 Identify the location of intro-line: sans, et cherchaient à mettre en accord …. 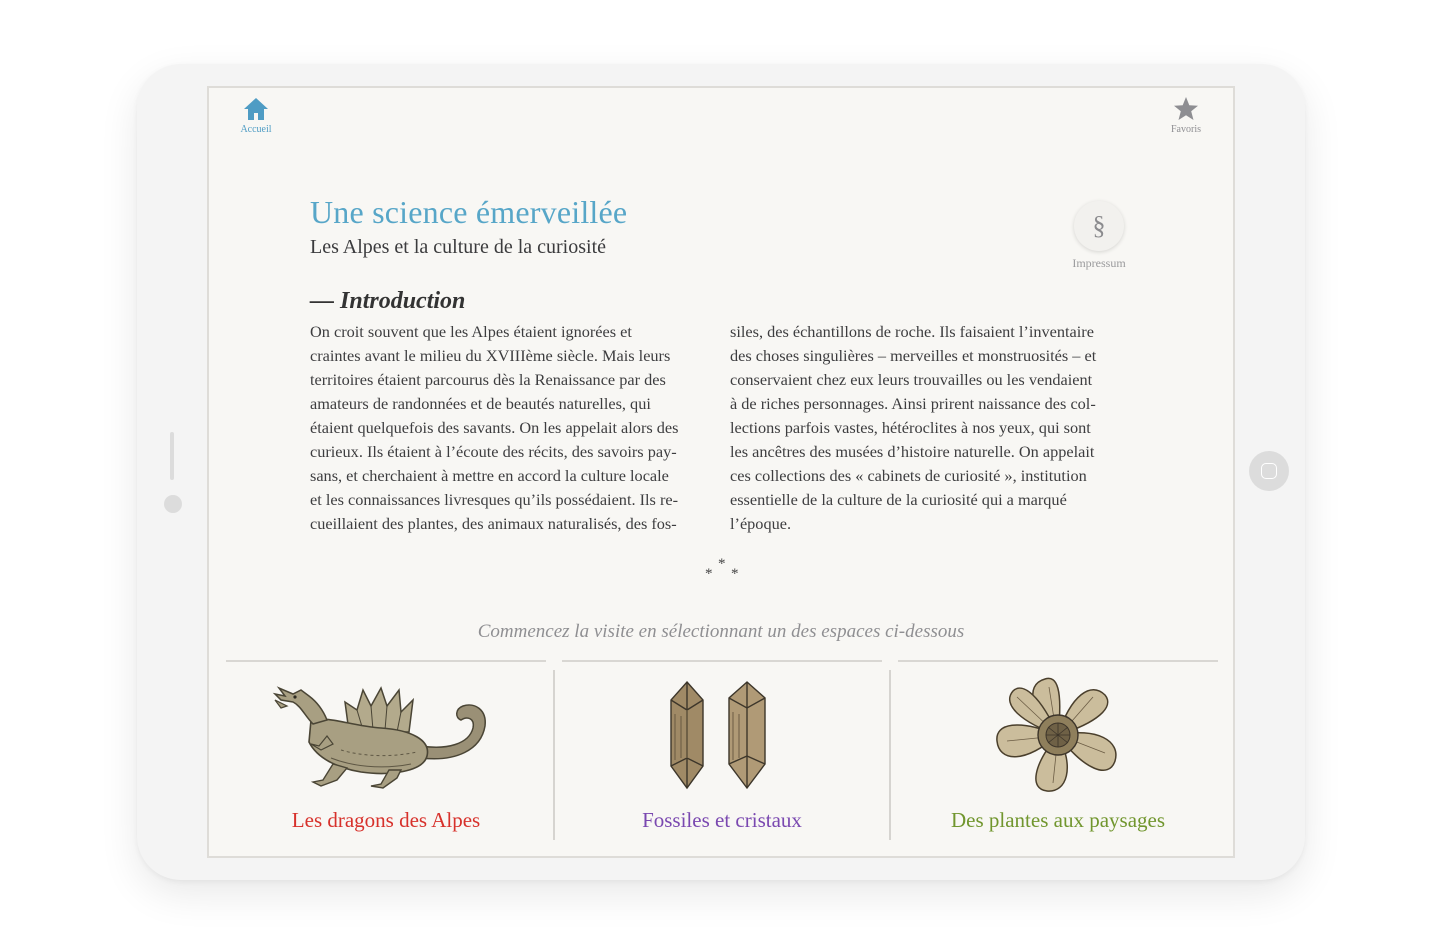
(489, 475).